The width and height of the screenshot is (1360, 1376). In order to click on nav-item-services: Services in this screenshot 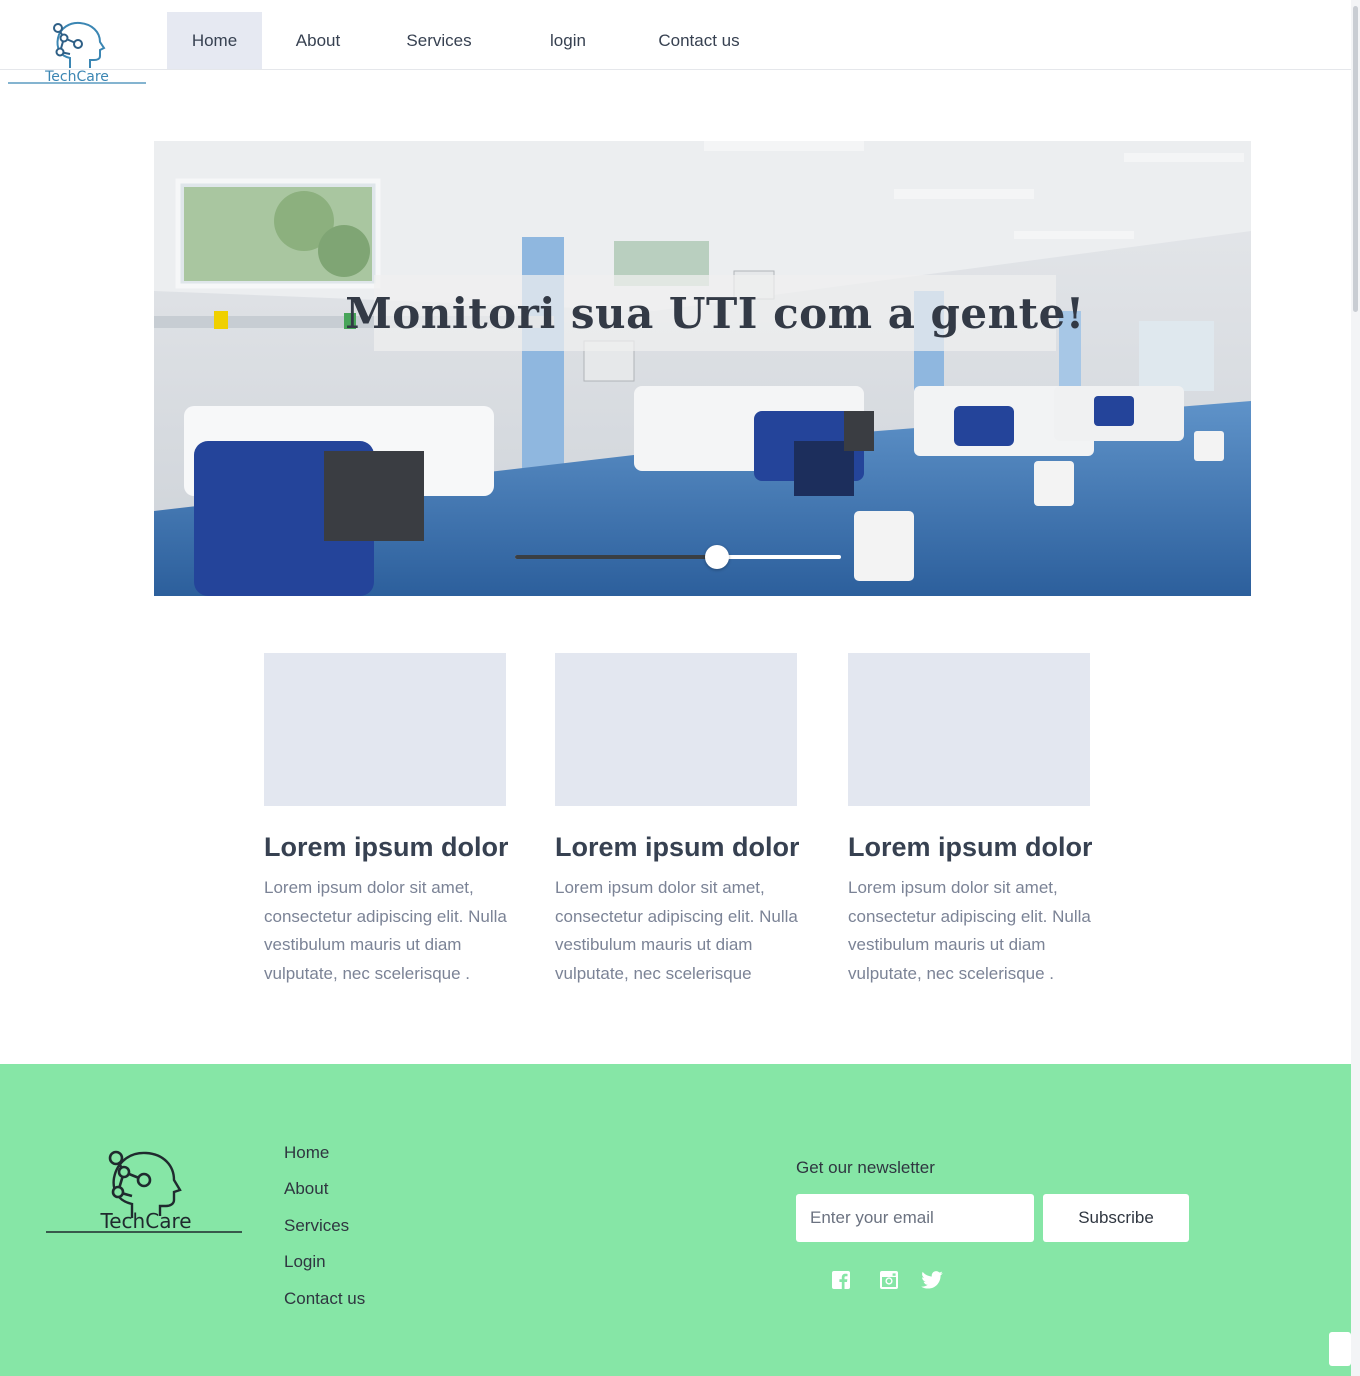, I will do `click(439, 40)`.